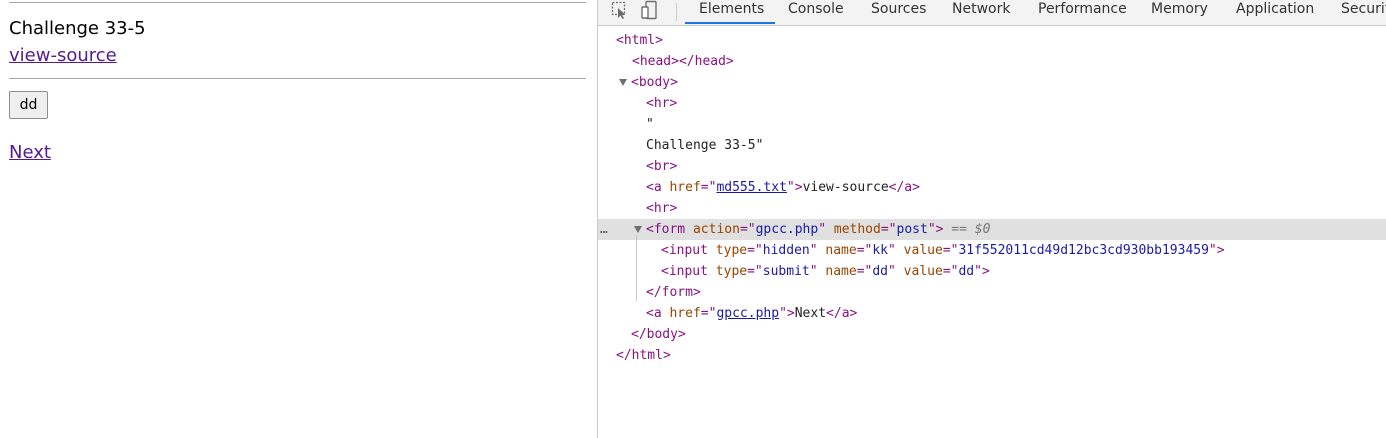  Describe the element at coordinates (1363, 9) in the screenshot. I see `tab-security: Securit` at that location.